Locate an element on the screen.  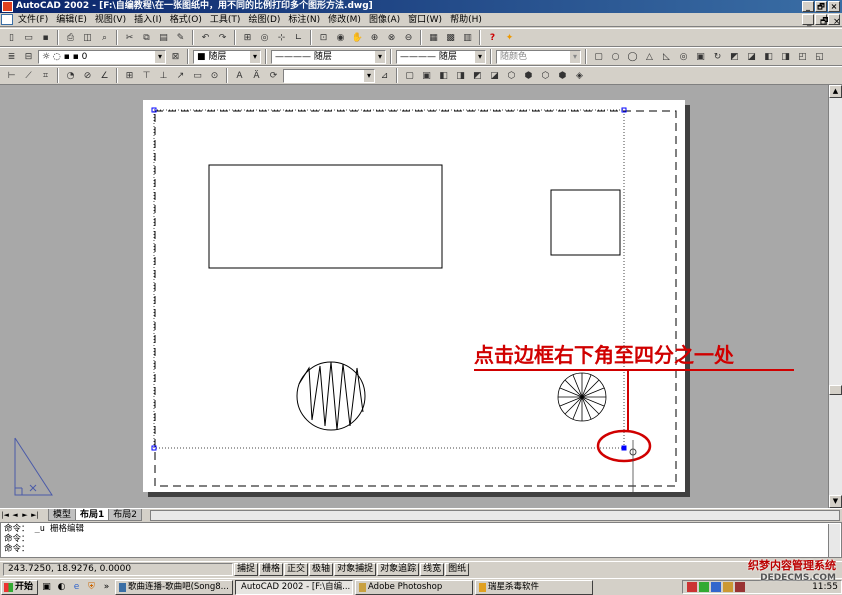
copy-icon: ⧉ is located at coordinates (146, 37).